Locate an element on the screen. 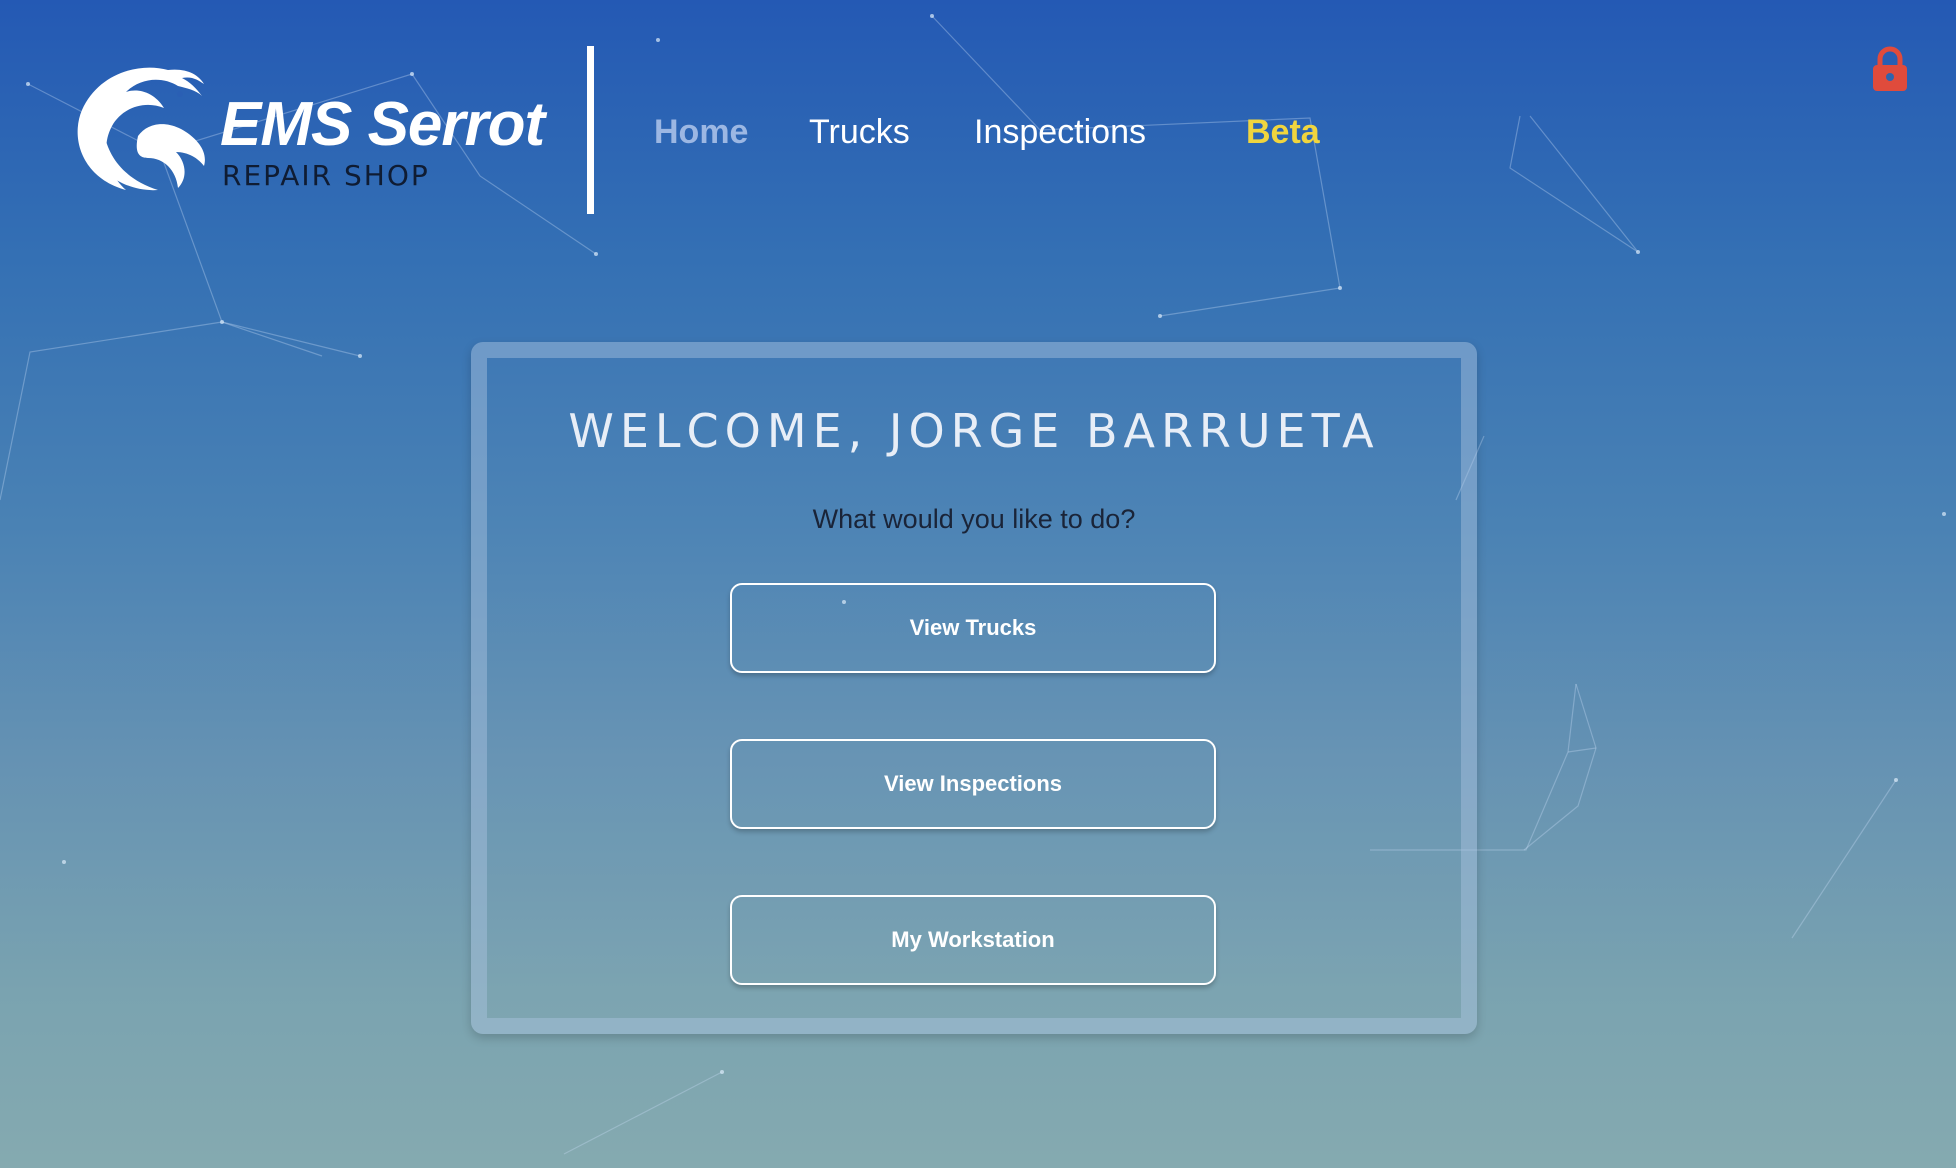 This screenshot has width=1956, height=1168. header-divider is located at coordinates (590, 130).